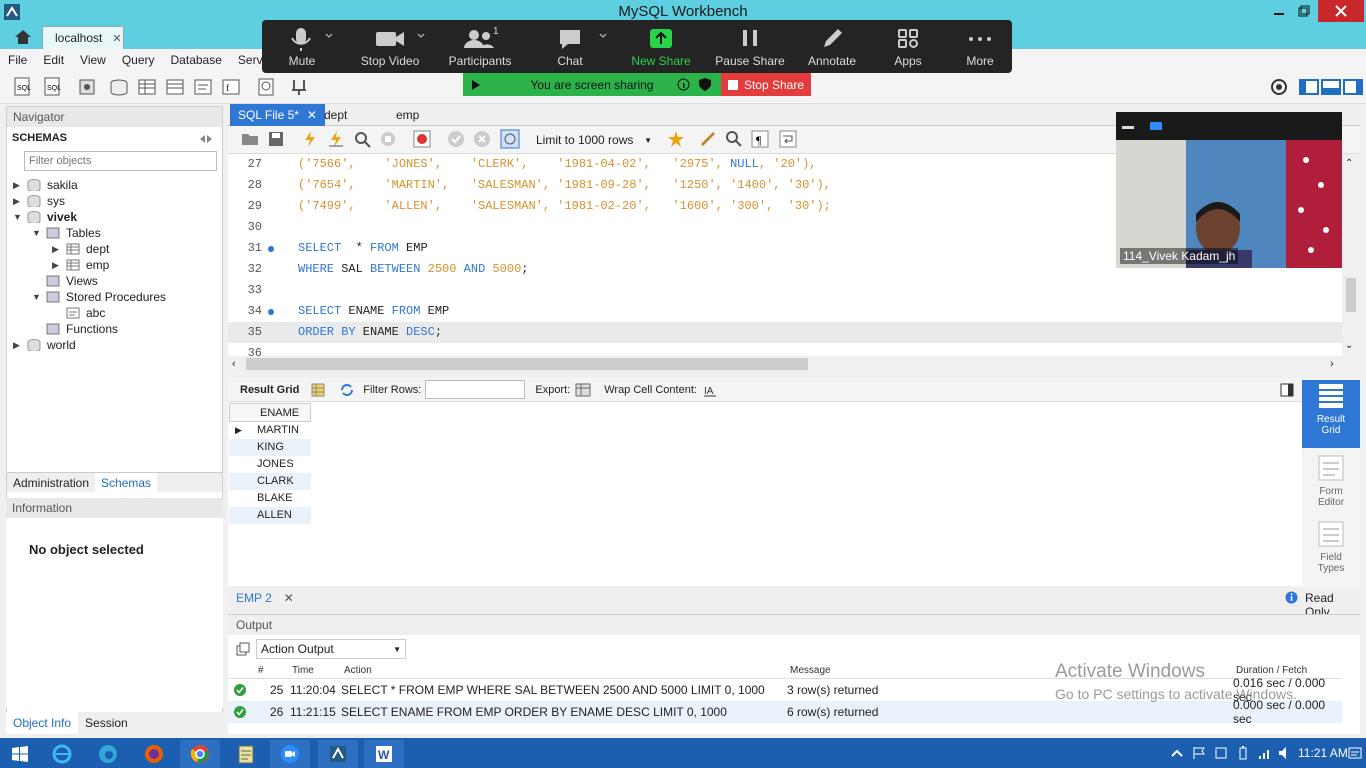  What do you see at coordinates (761, 140) in the screenshot?
I see `invisible-chars-icon: ¶` at bounding box center [761, 140].